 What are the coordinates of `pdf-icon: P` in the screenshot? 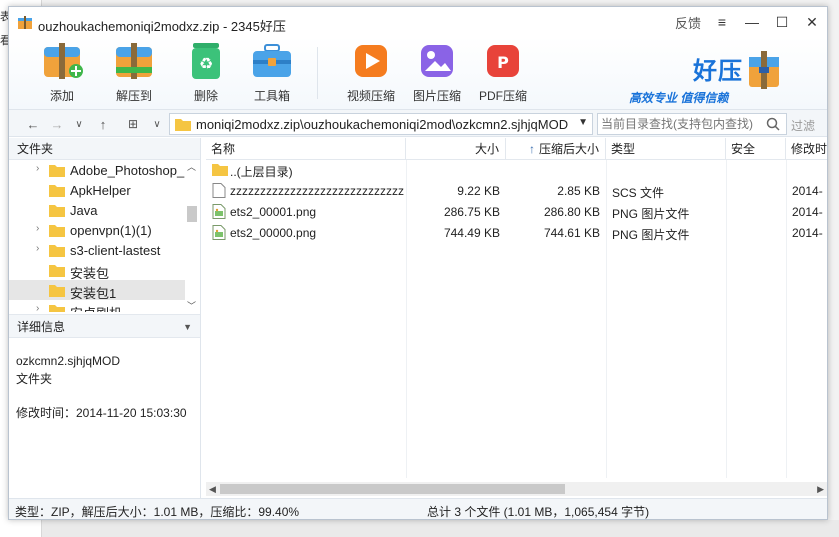 It's located at (503, 61).